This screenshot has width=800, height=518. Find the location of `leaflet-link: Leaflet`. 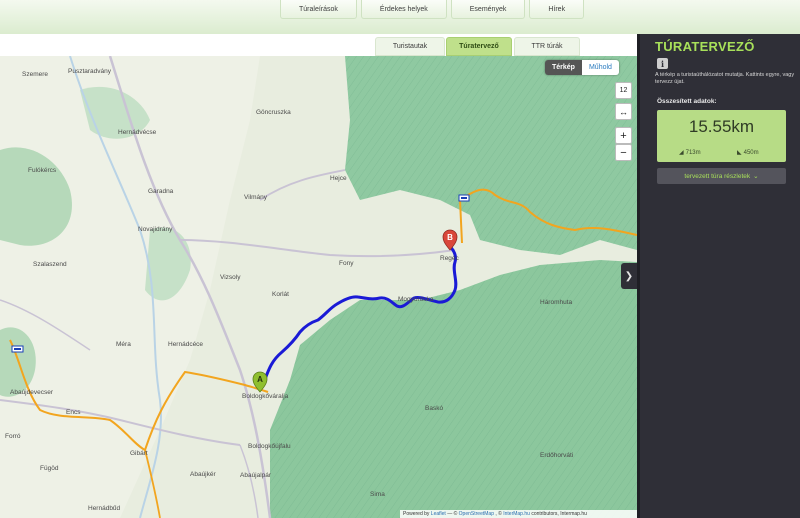

leaflet-link: Leaflet is located at coordinates (438, 514).